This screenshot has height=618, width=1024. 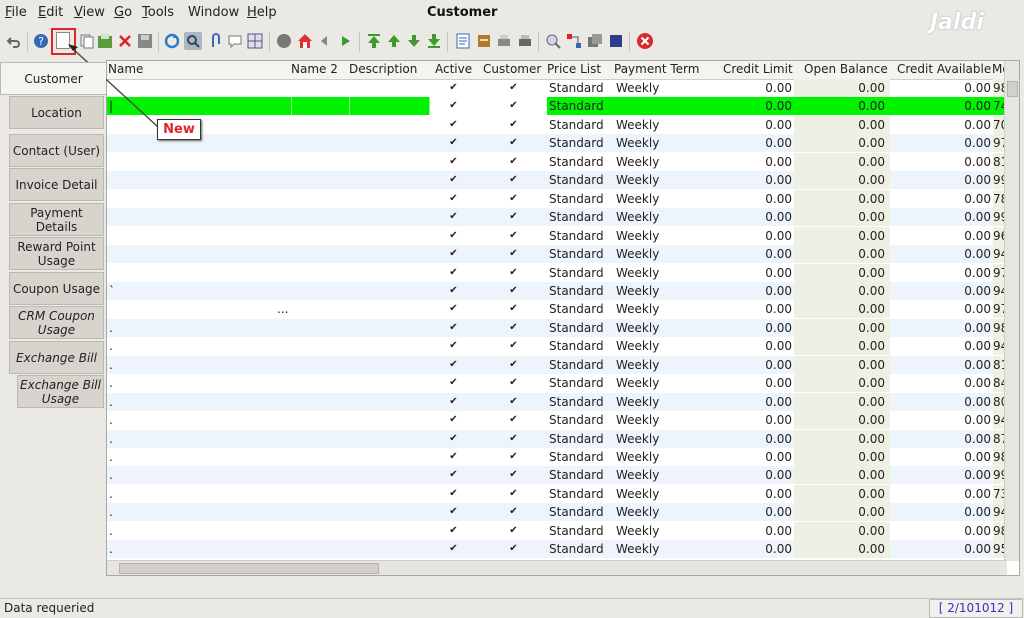 What do you see at coordinates (60, 391) in the screenshot?
I see `tab-exchange-bill-usage: Exchange Bill Usage` at bounding box center [60, 391].